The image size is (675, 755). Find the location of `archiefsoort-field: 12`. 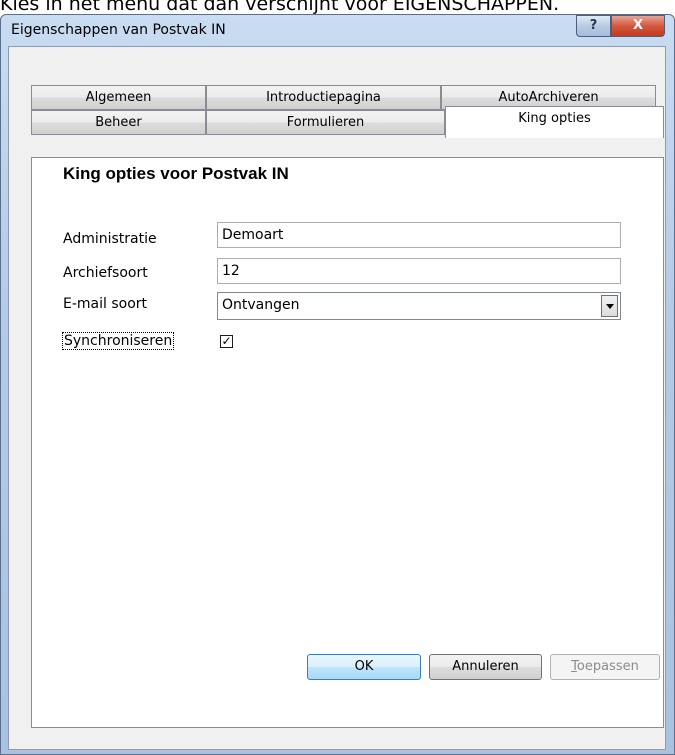

archiefsoort-field: 12 is located at coordinates (419, 271).